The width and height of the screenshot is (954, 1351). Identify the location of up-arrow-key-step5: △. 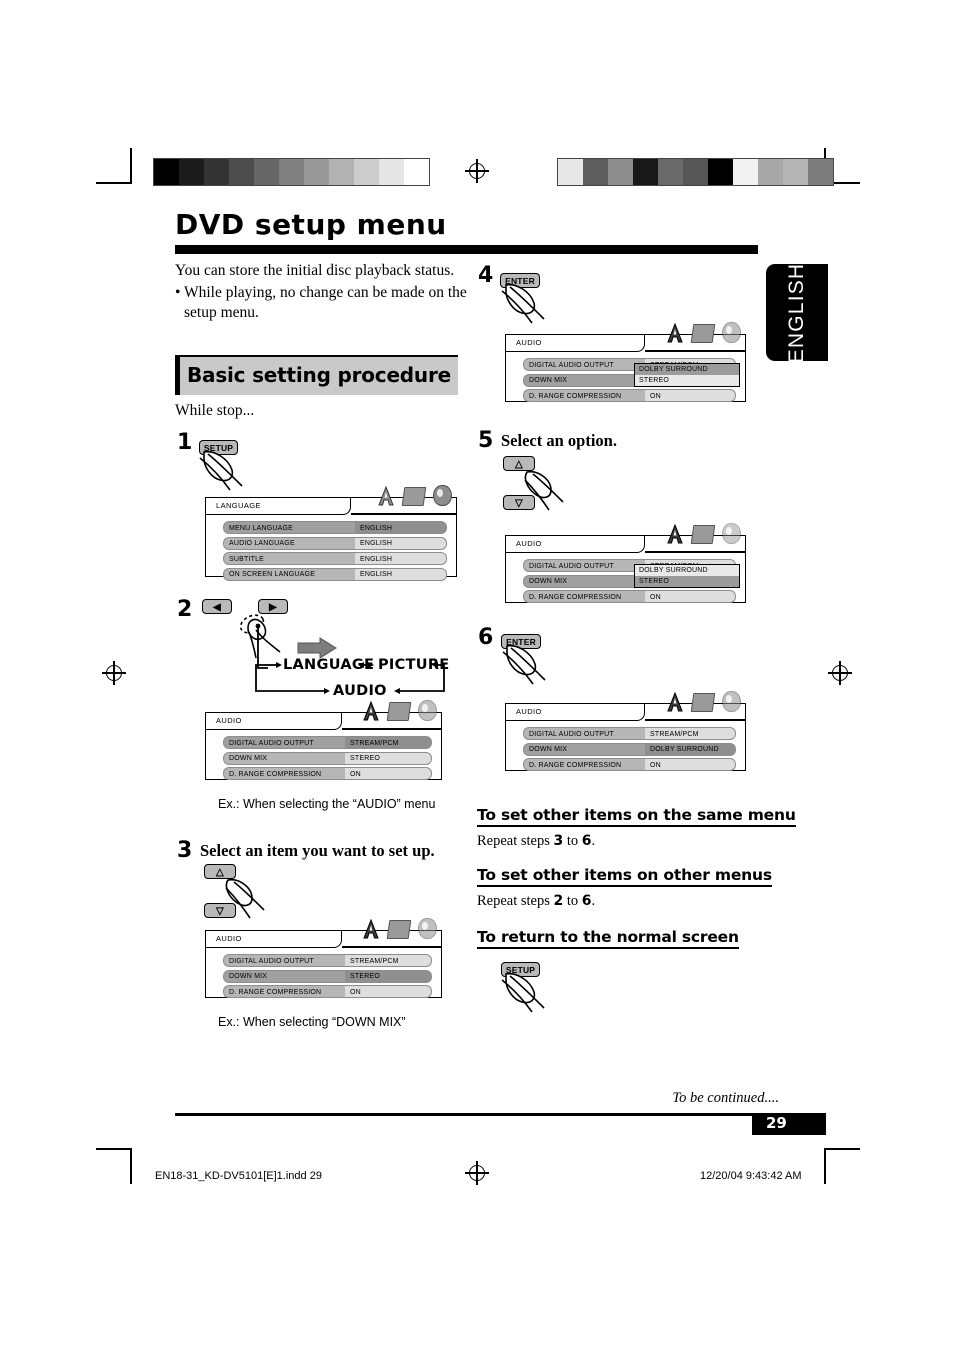
(519, 463).